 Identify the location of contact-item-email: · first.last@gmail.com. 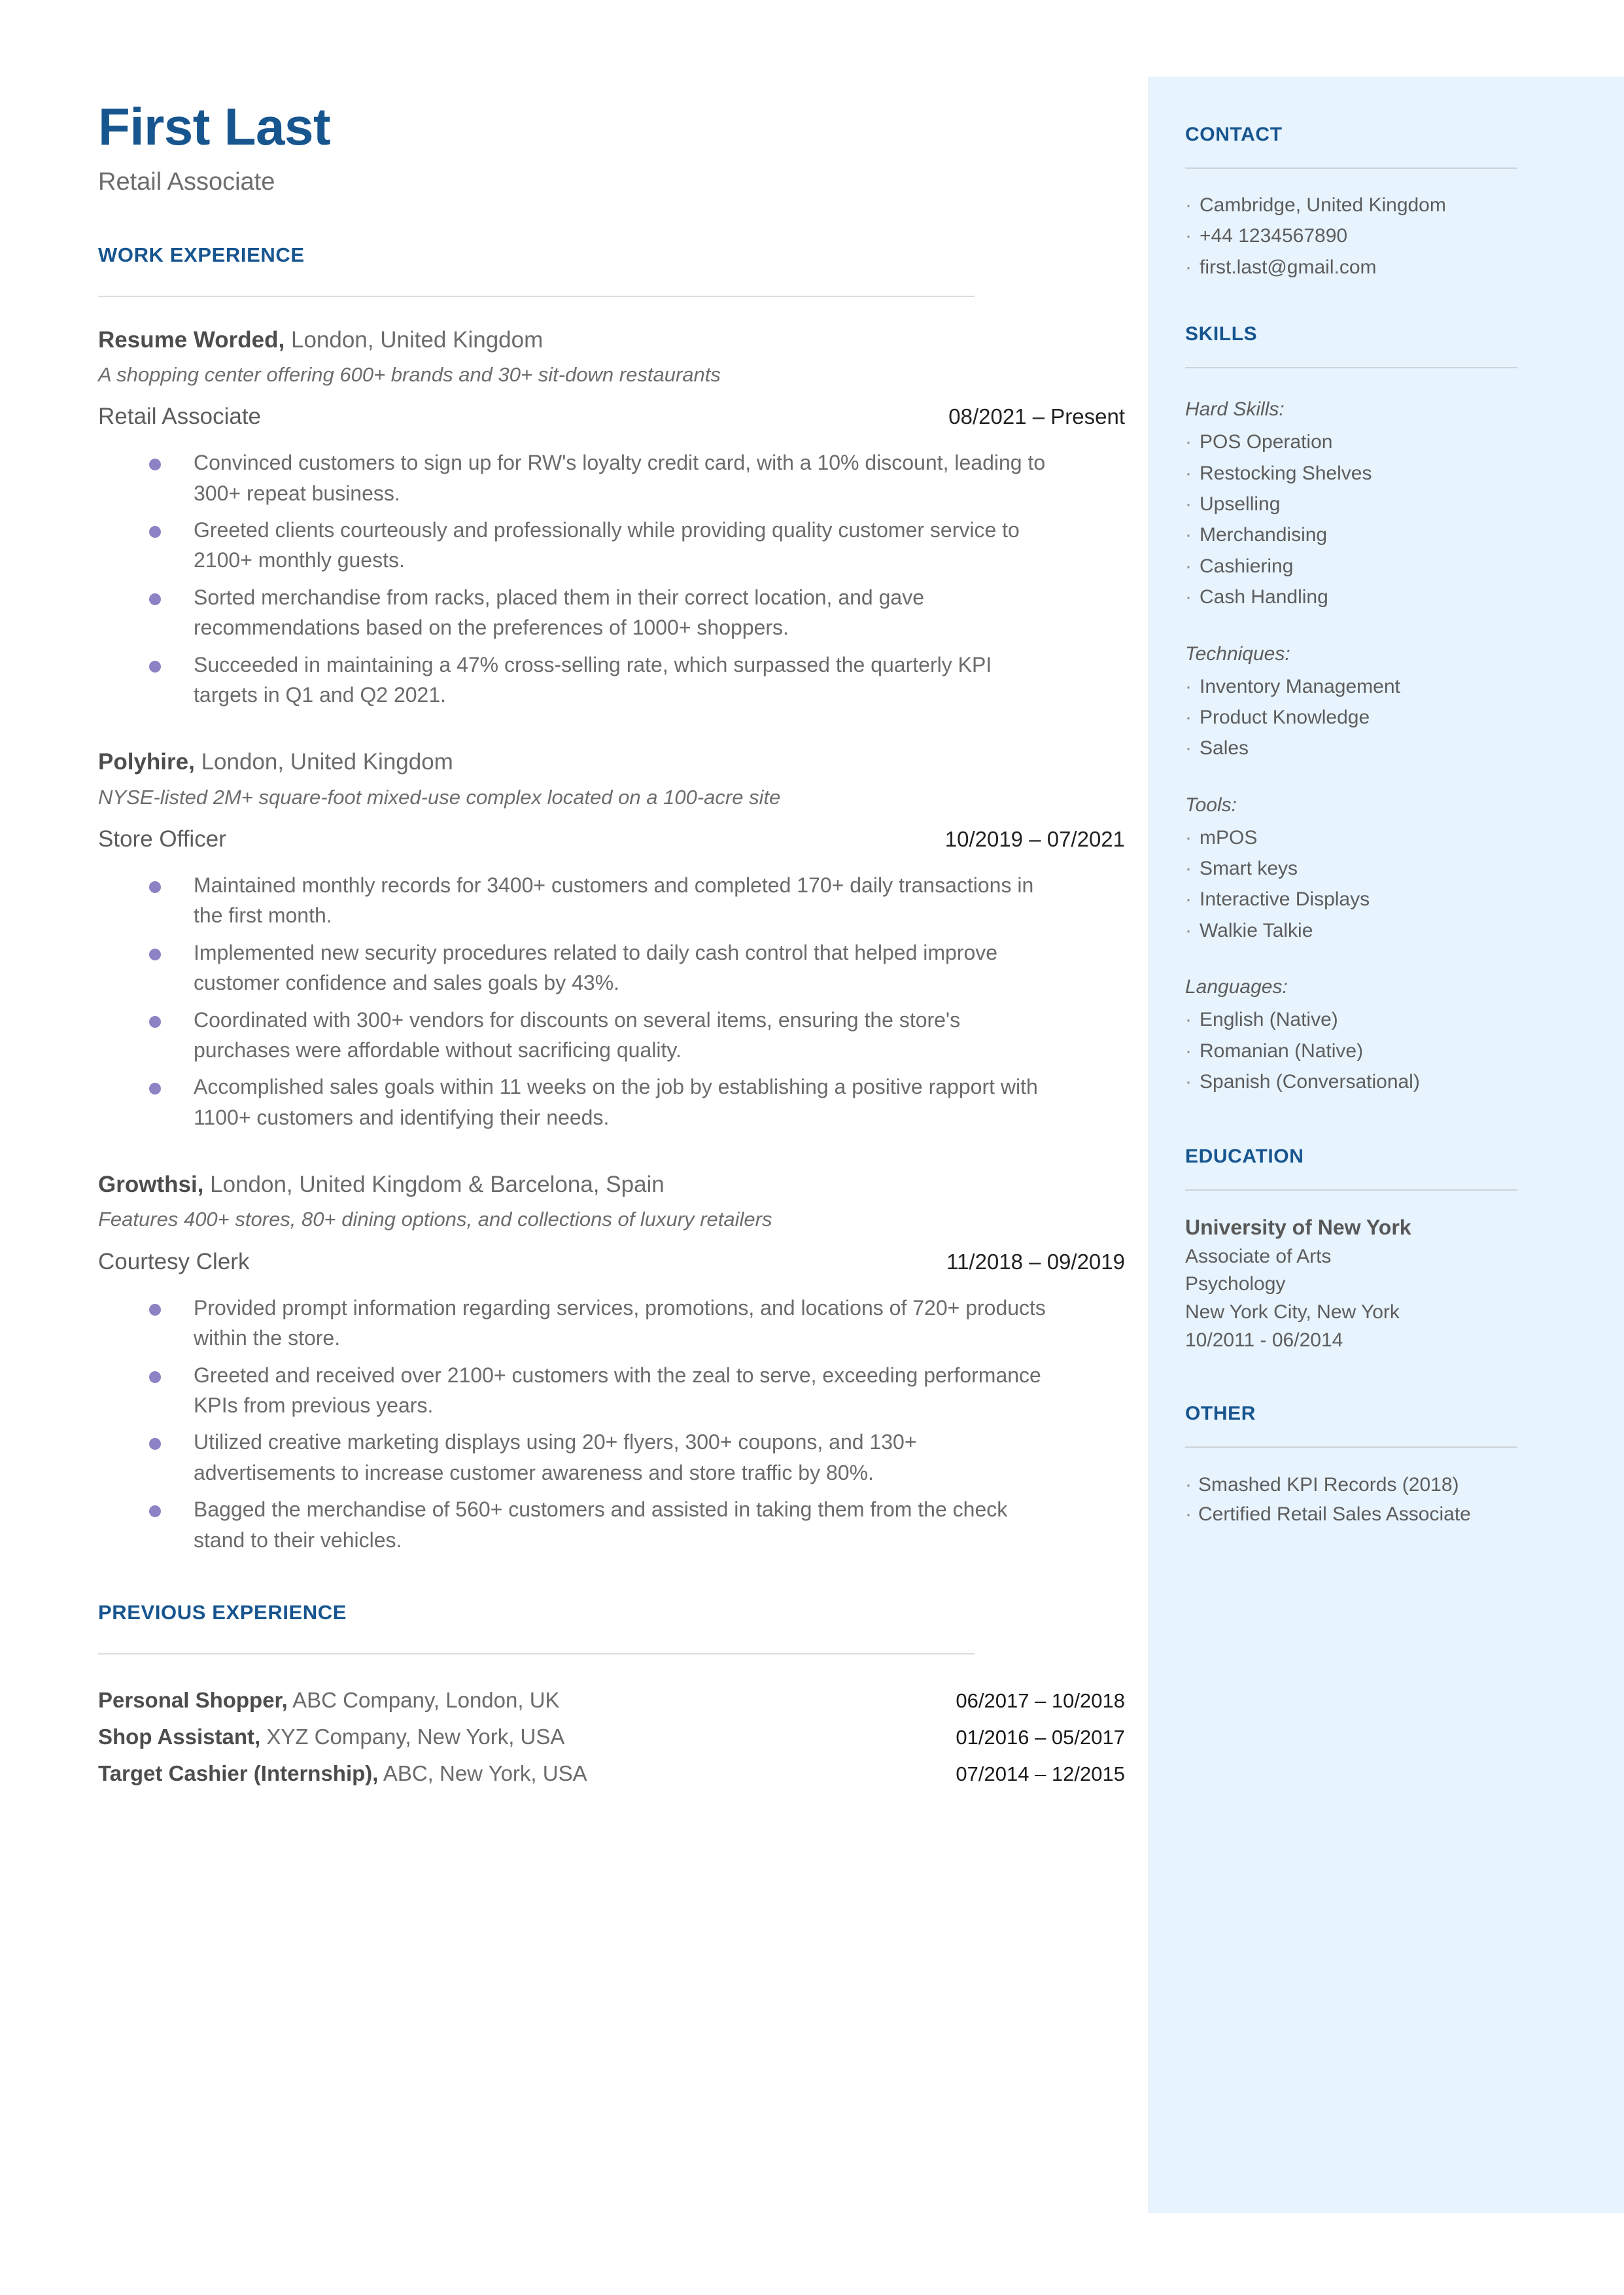
(1375, 267).